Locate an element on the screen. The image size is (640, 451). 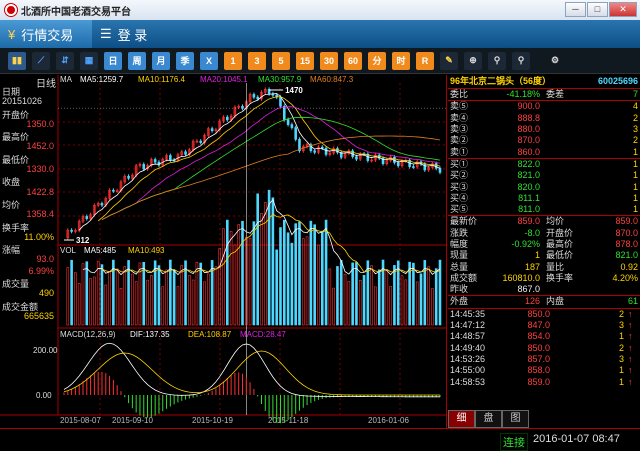
ask-row: 卖⑤ 900.0 4 is located at coordinates (544, 106).